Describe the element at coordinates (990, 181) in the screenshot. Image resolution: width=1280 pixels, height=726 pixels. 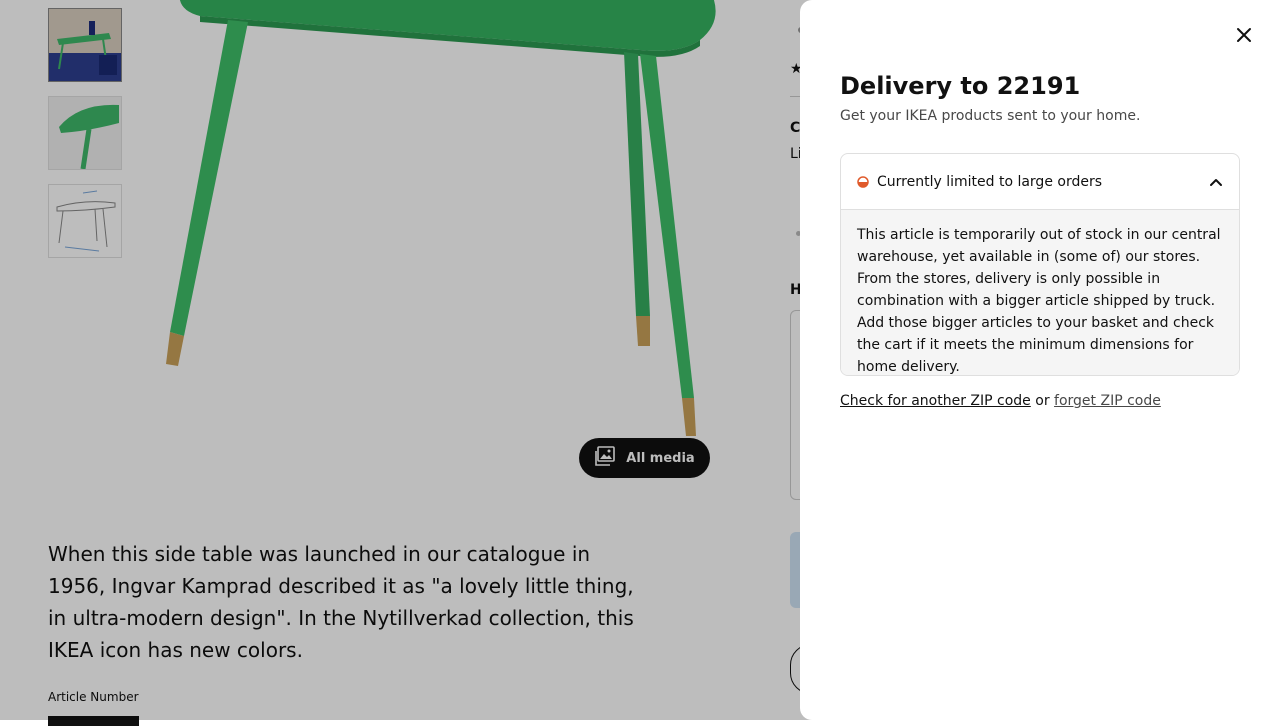
I see `delivery-status-label: Currently limited to large orders` at that location.